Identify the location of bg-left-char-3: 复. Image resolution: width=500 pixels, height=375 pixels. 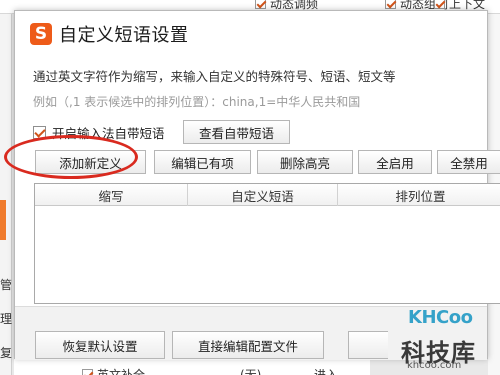
(6, 353).